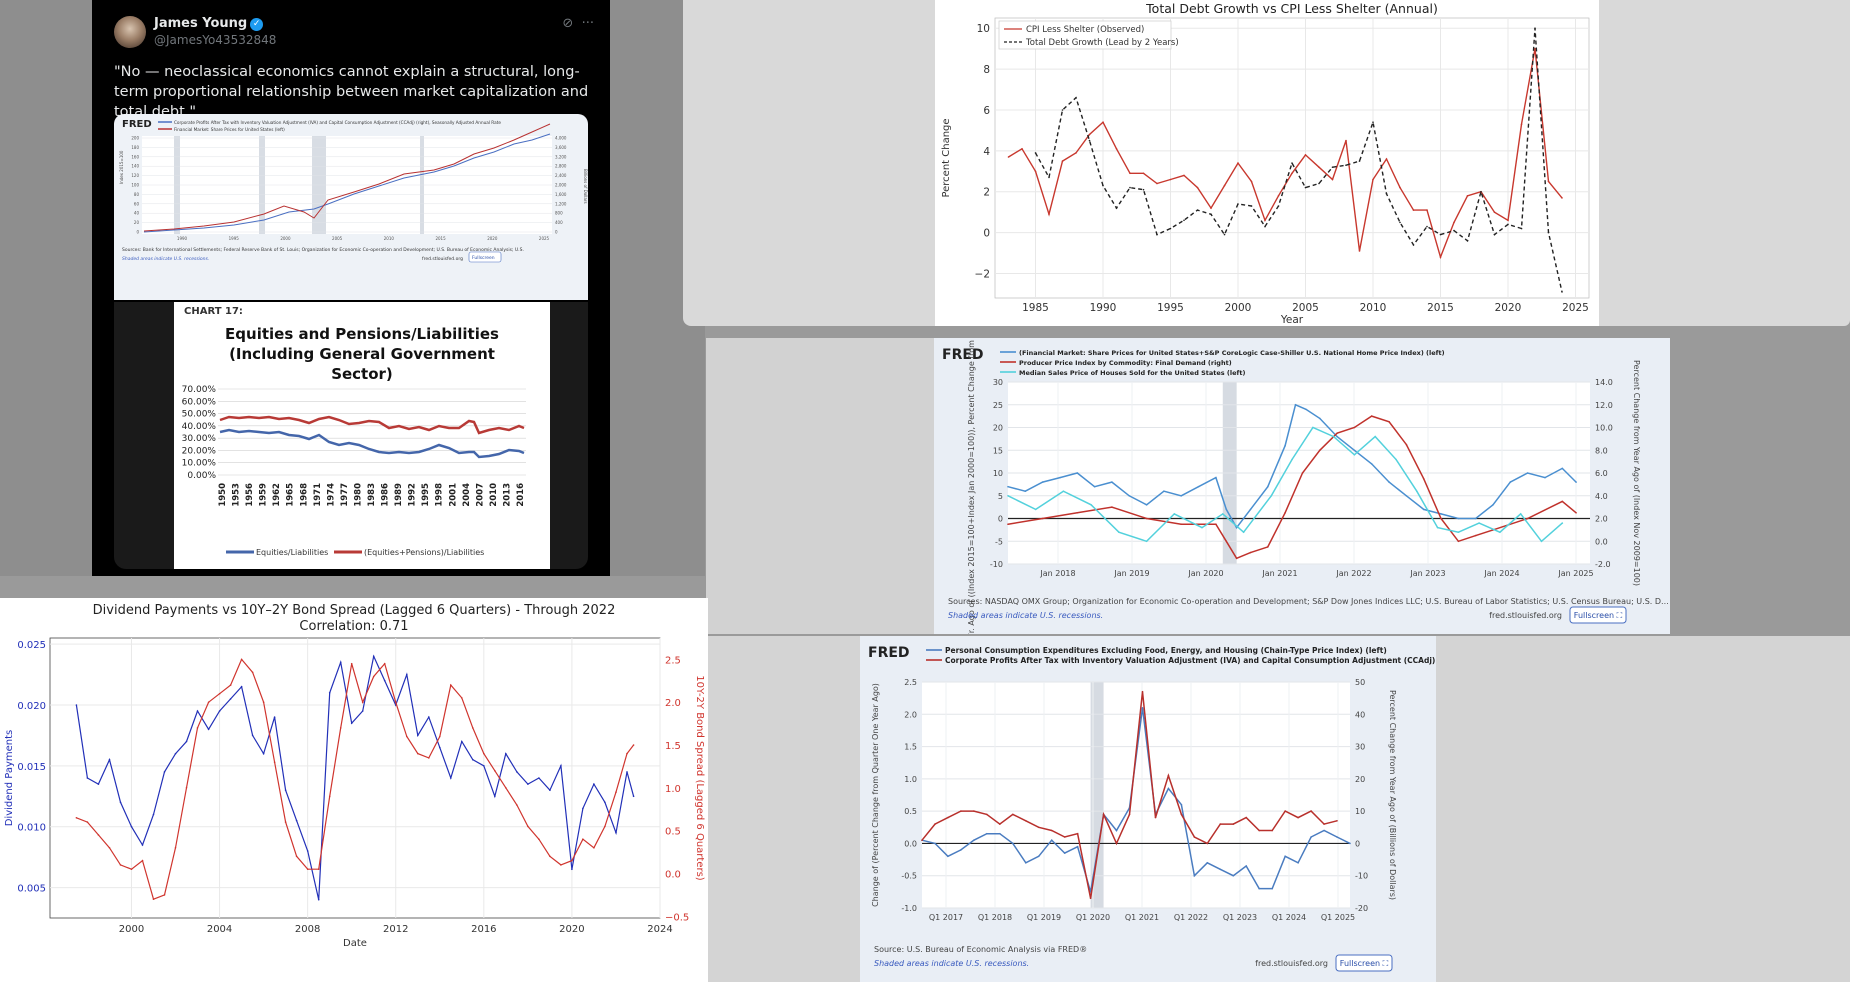 The image size is (1850, 982). I want to click on fullscreen-label: Fullscreen, so click(483, 258).